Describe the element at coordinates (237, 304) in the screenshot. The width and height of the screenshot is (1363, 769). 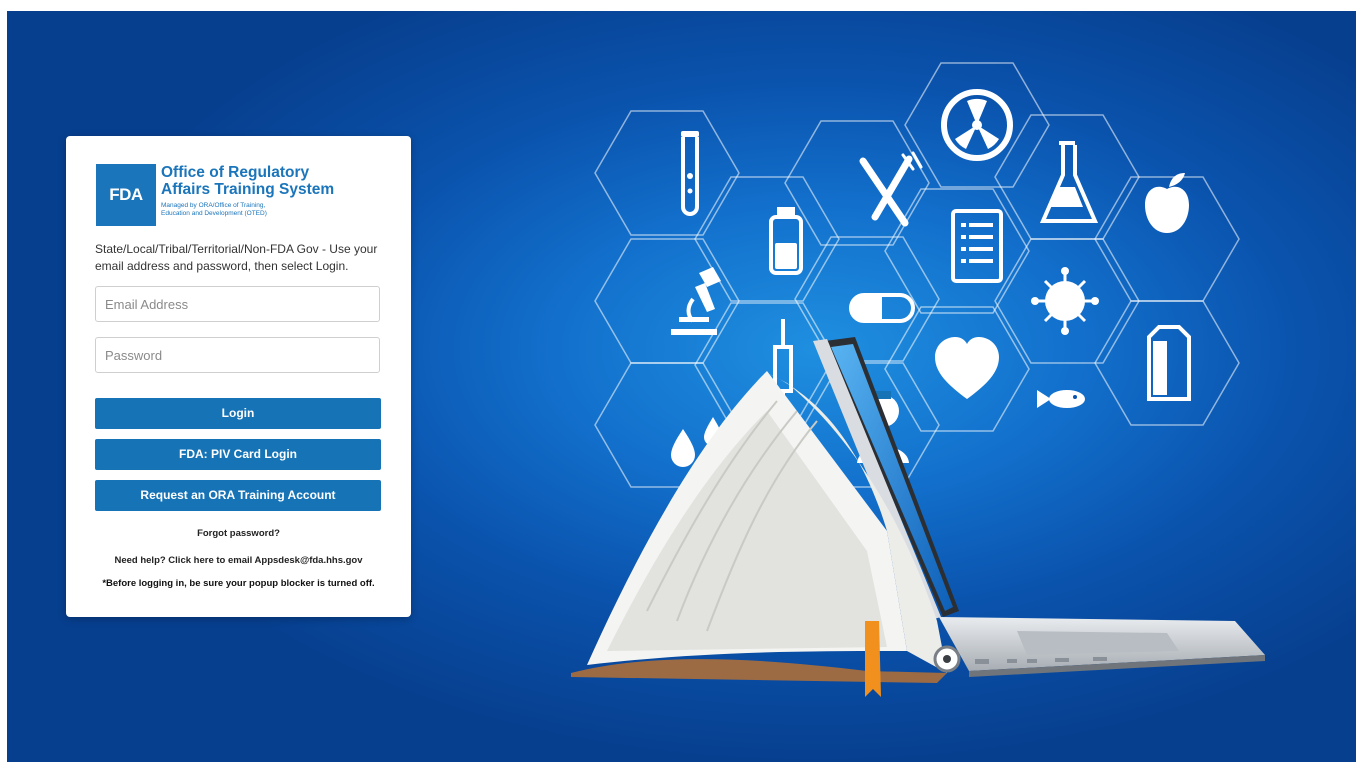
I see `email-field` at that location.